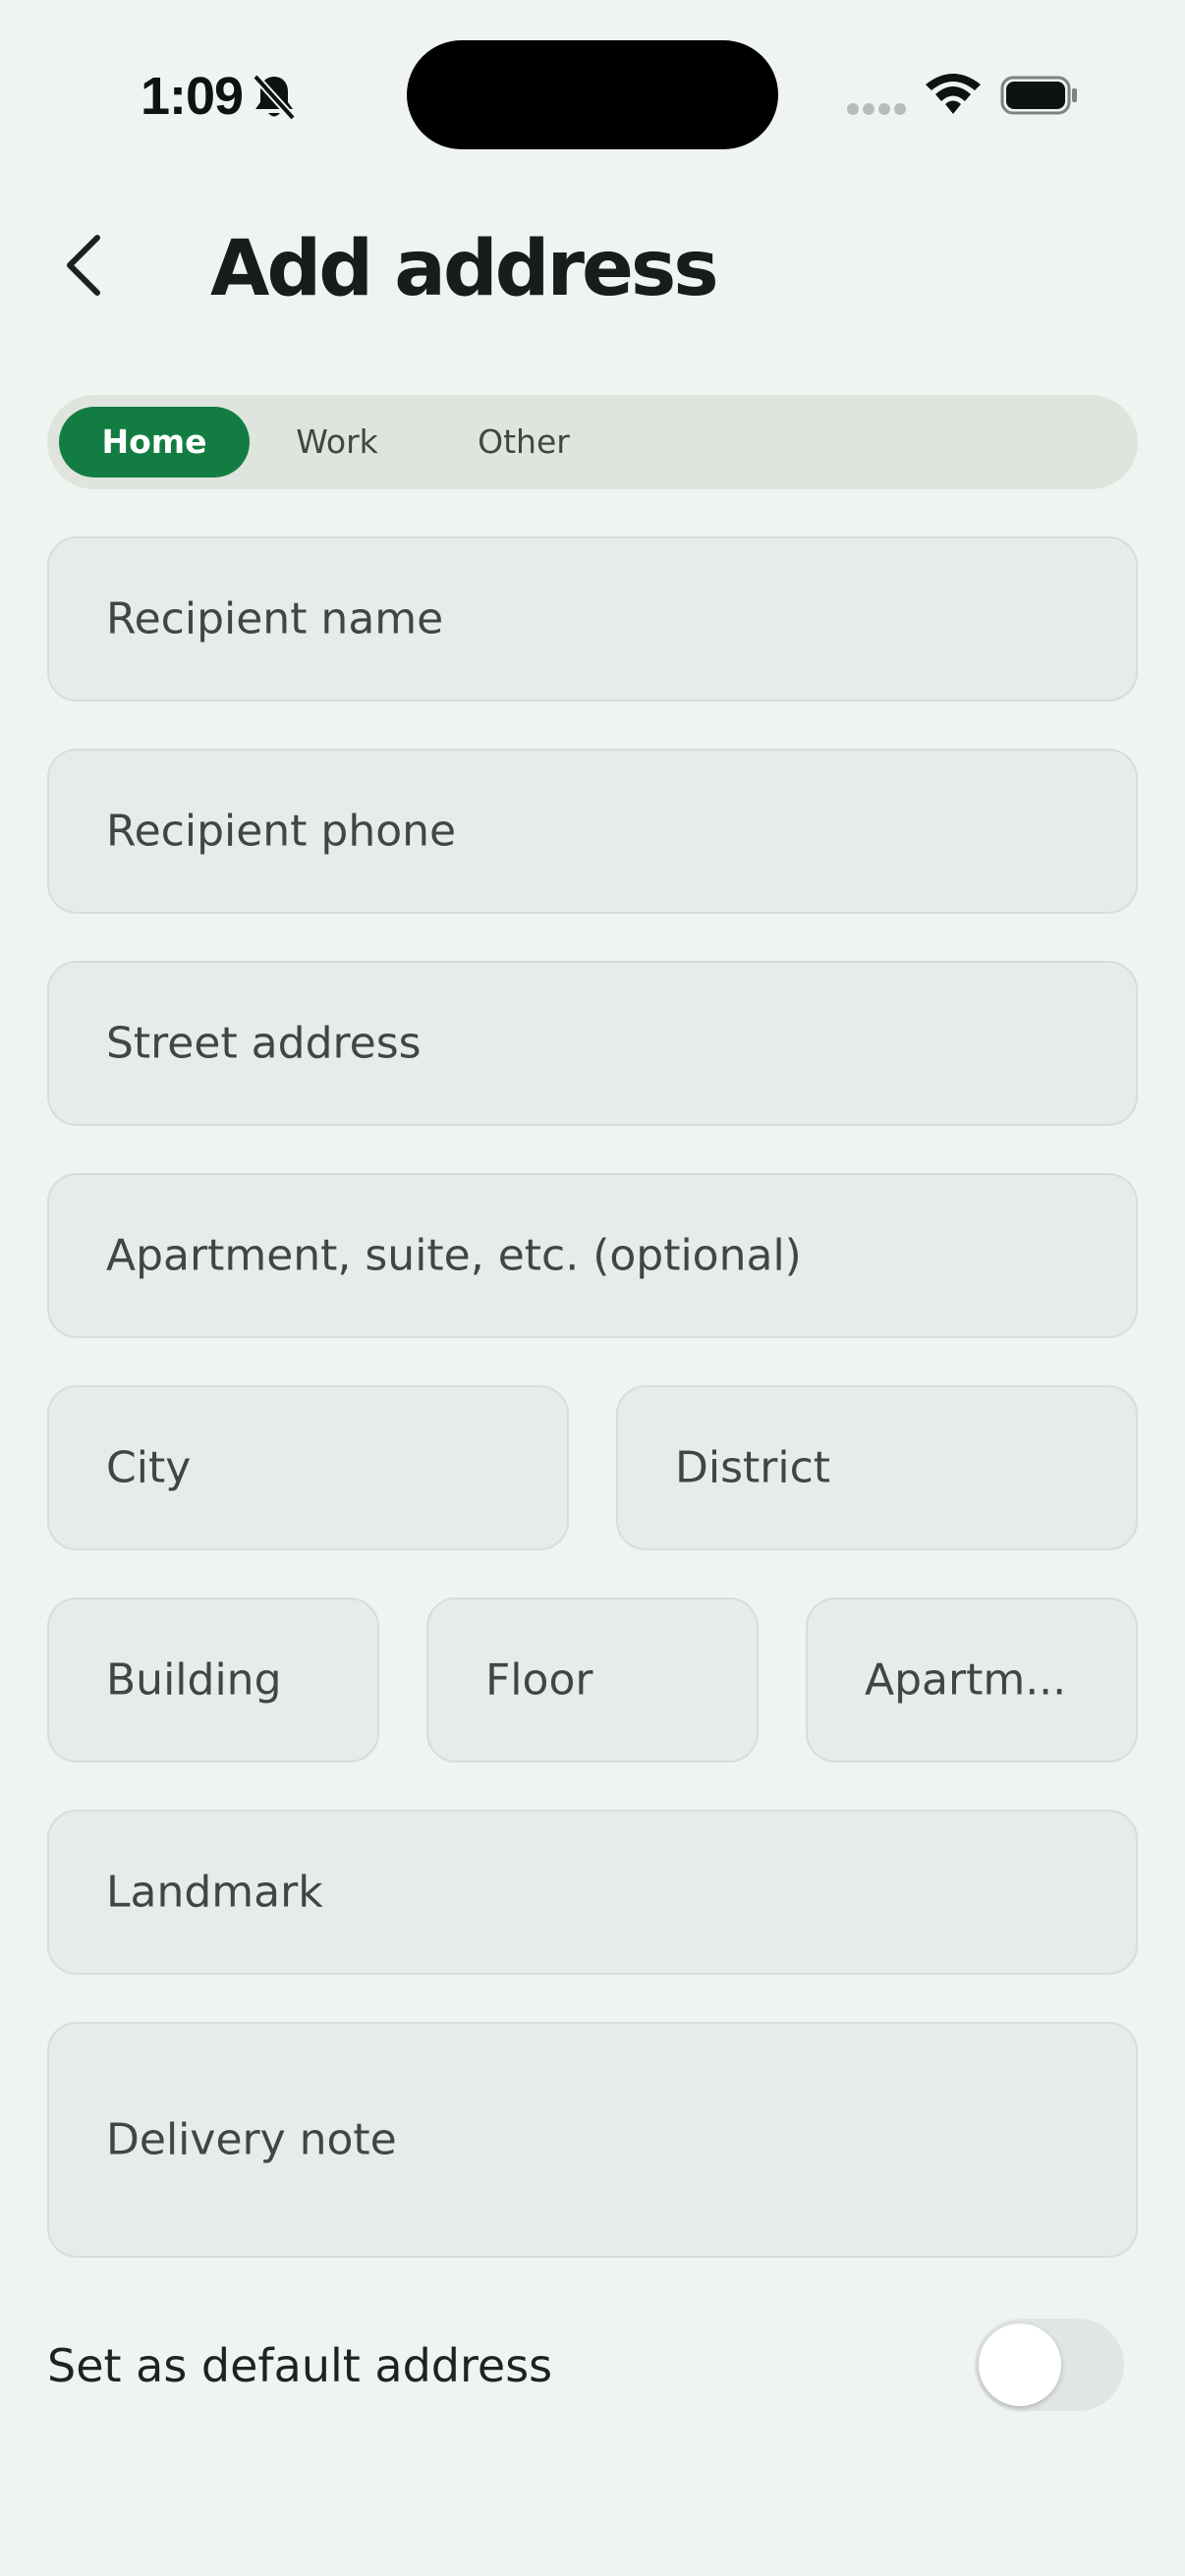 This screenshot has width=1185, height=2576. I want to click on default-address-toggle, so click(1049, 2365).